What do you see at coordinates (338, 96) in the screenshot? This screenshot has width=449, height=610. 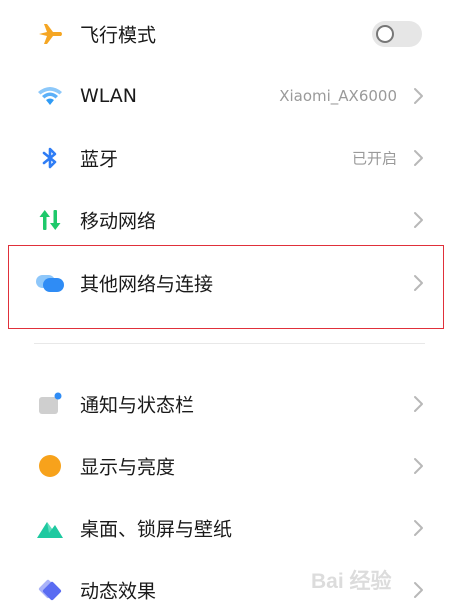 I see `wlan-network-name: Xiaomi_AX6000` at bounding box center [338, 96].